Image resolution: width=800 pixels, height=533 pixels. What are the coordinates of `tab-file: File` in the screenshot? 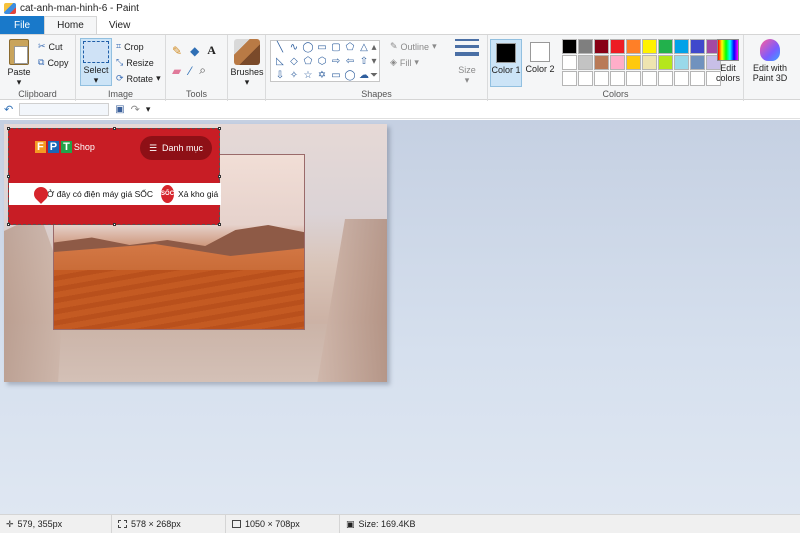 It's located at (22, 25).